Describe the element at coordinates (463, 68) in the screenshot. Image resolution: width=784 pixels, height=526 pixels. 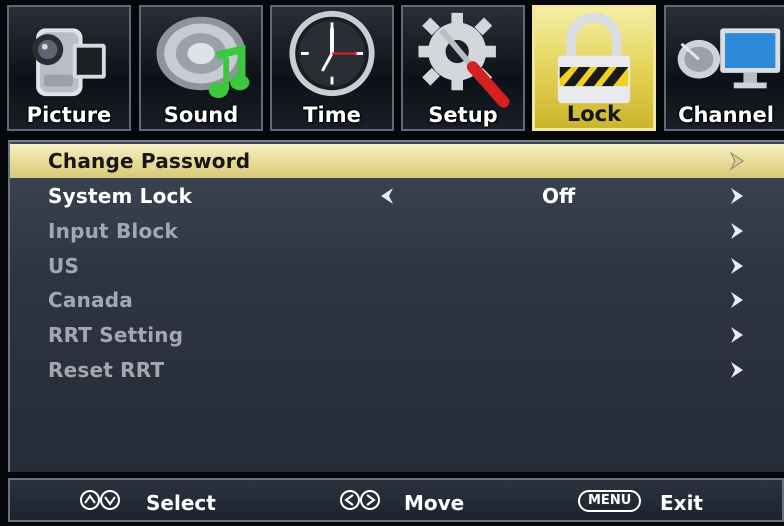
I see `tab-setup: Setup` at that location.